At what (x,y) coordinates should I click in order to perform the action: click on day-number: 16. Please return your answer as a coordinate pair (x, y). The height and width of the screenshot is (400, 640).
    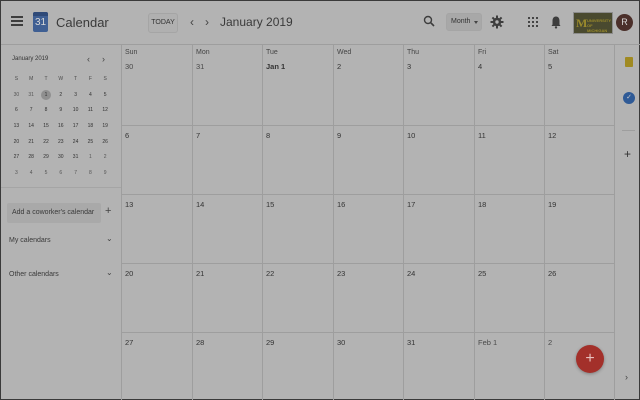
    Looking at the image, I should click on (341, 204).